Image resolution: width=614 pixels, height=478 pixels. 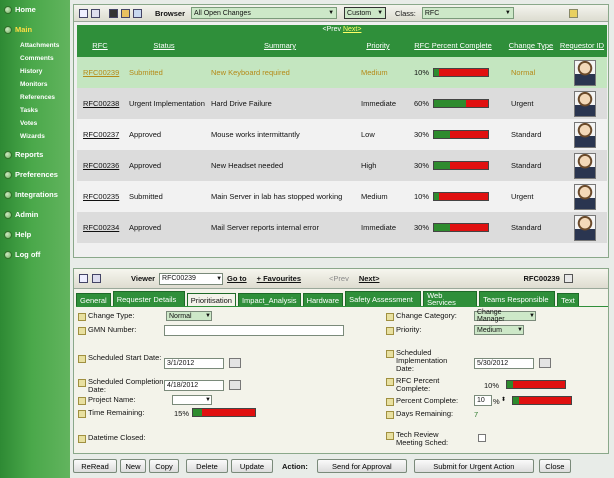 I want to click on favourites-link: + Favourites, so click(x=279, y=278).